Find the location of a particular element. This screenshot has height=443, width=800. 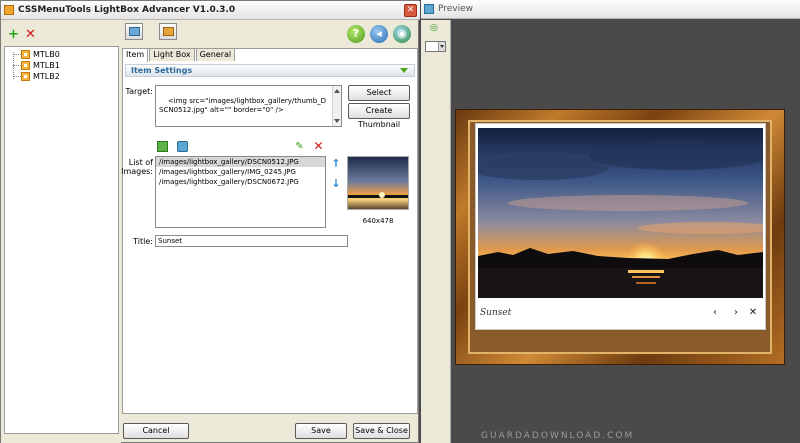

back-icon: ◂ is located at coordinates (379, 34).